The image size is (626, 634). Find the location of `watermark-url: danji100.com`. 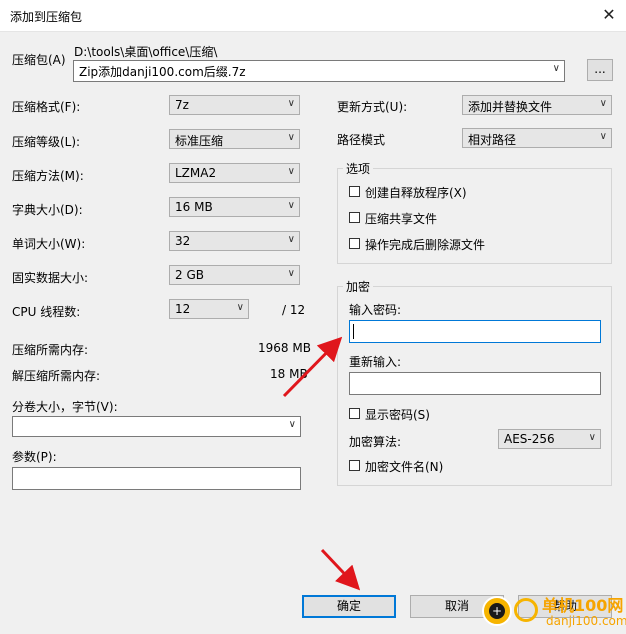

watermark-url: danji100.com is located at coordinates (586, 621).